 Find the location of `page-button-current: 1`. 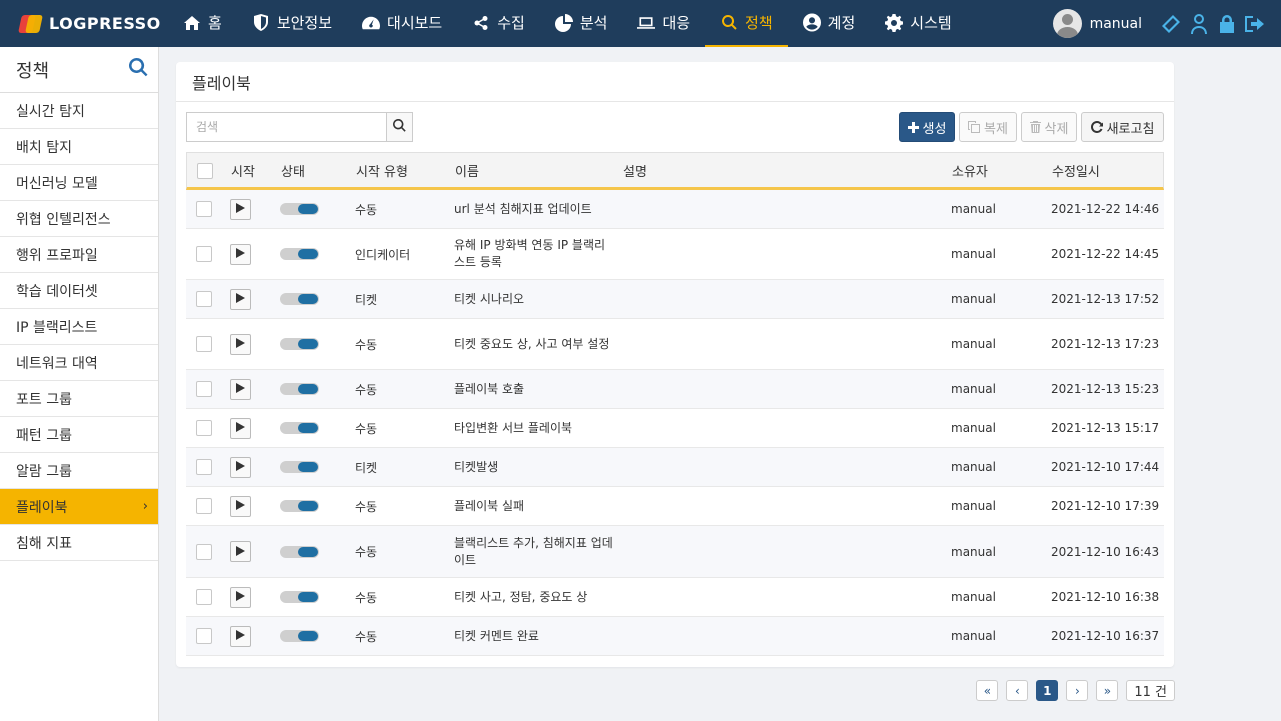

page-button-current: 1 is located at coordinates (1047, 690).